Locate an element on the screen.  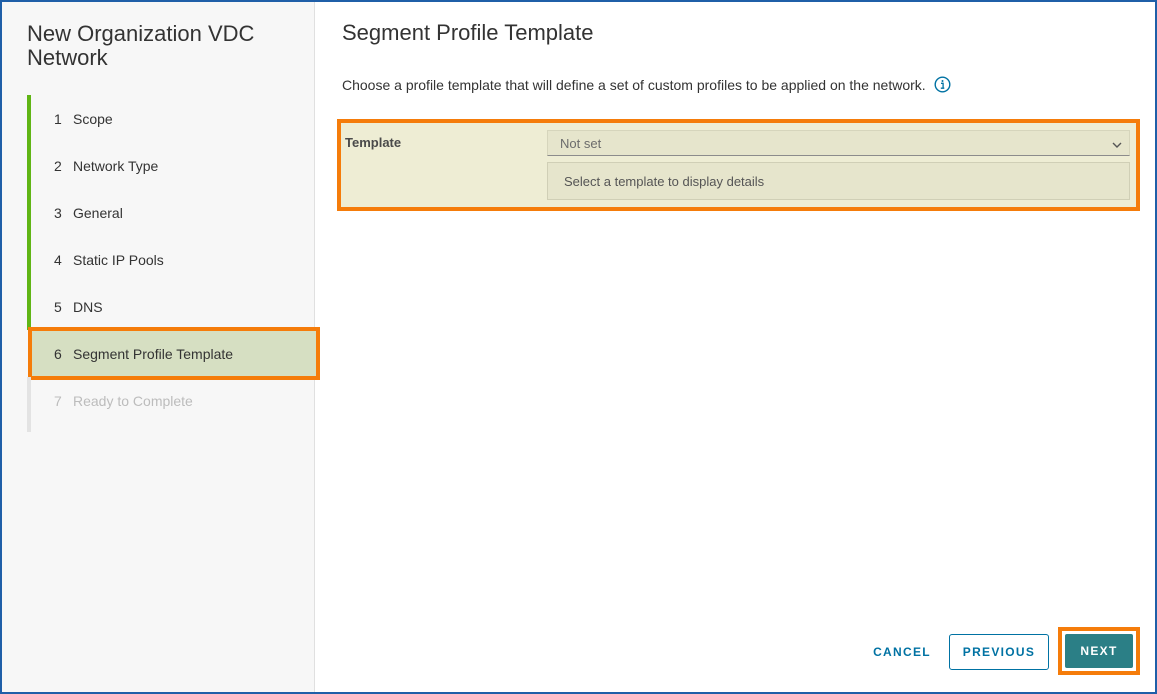
step-label: Ready to Complete is located at coordinates (133, 400).